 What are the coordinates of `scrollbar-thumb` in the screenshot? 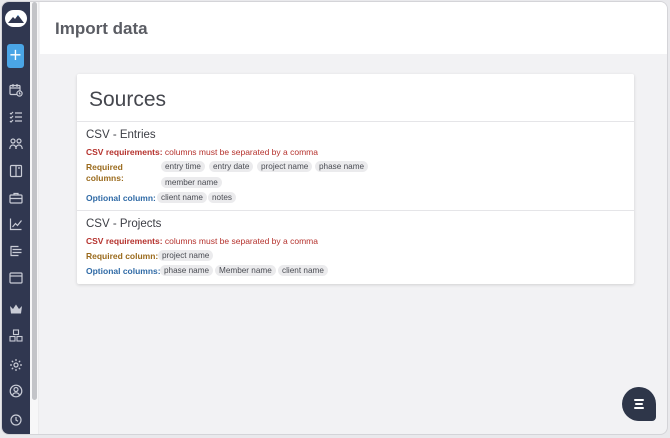 It's located at (34, 201).